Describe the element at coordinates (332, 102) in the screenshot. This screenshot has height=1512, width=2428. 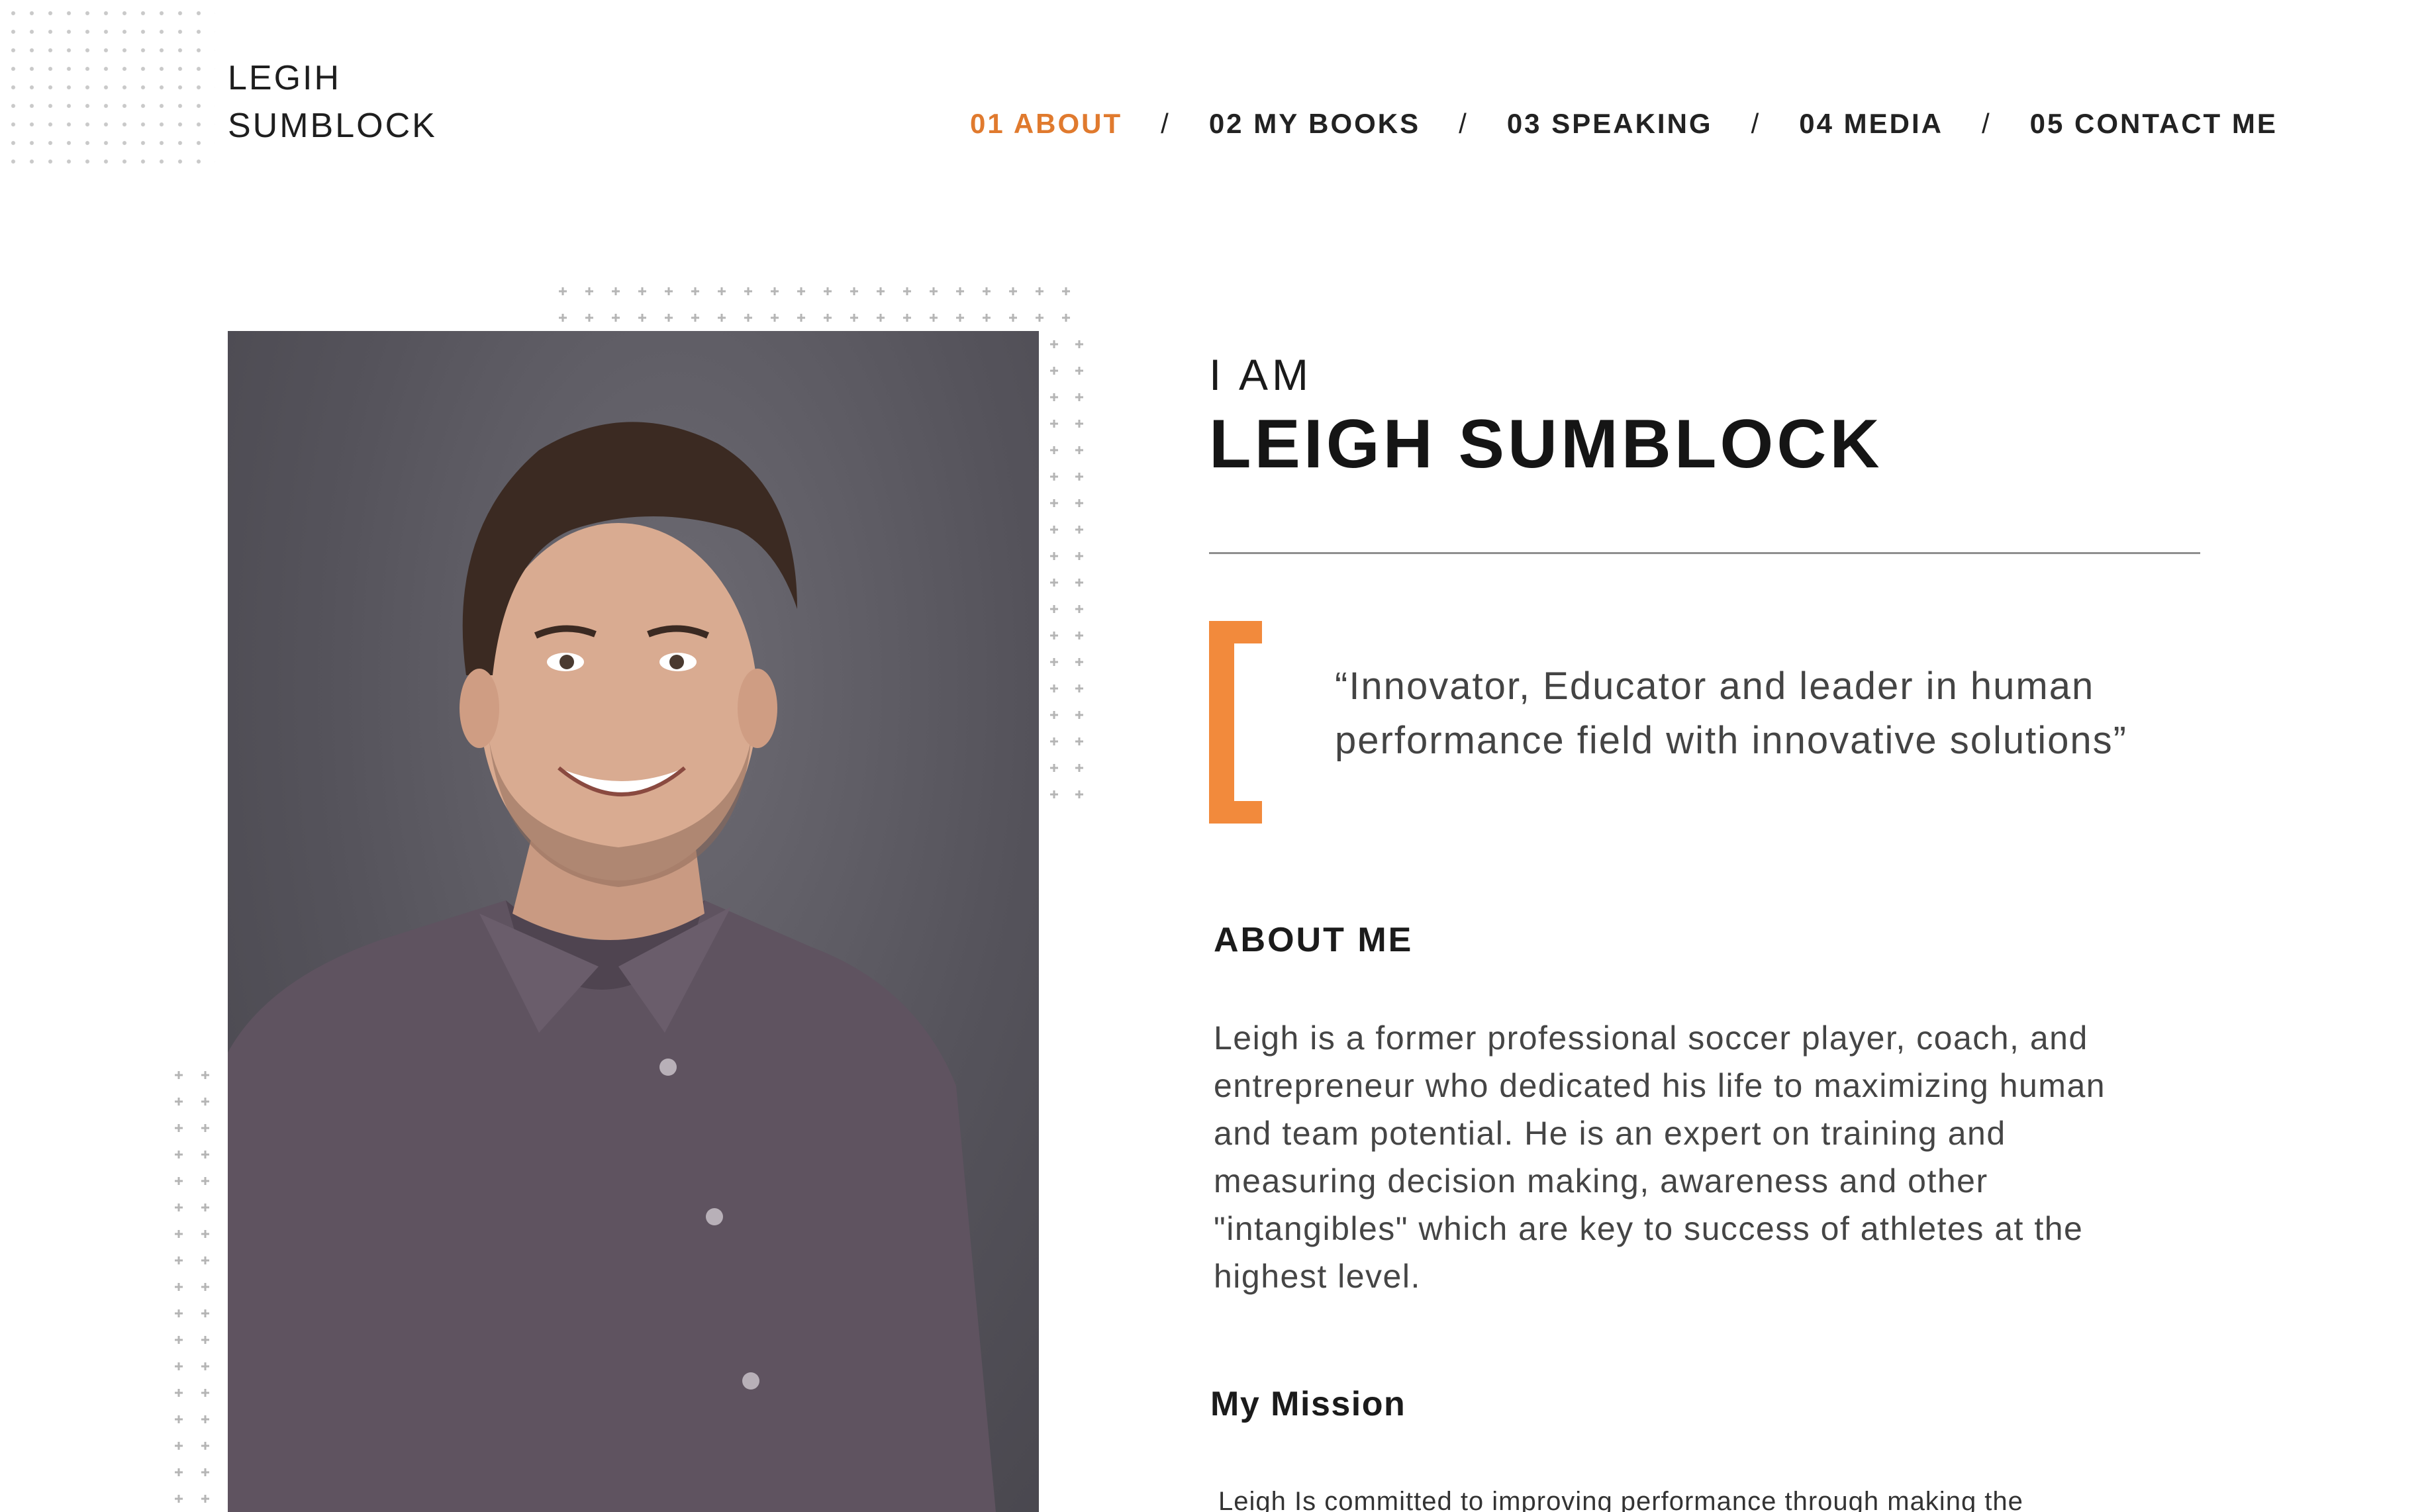
I see `site-logo: LEGIH SUMBLOCK` at that location.